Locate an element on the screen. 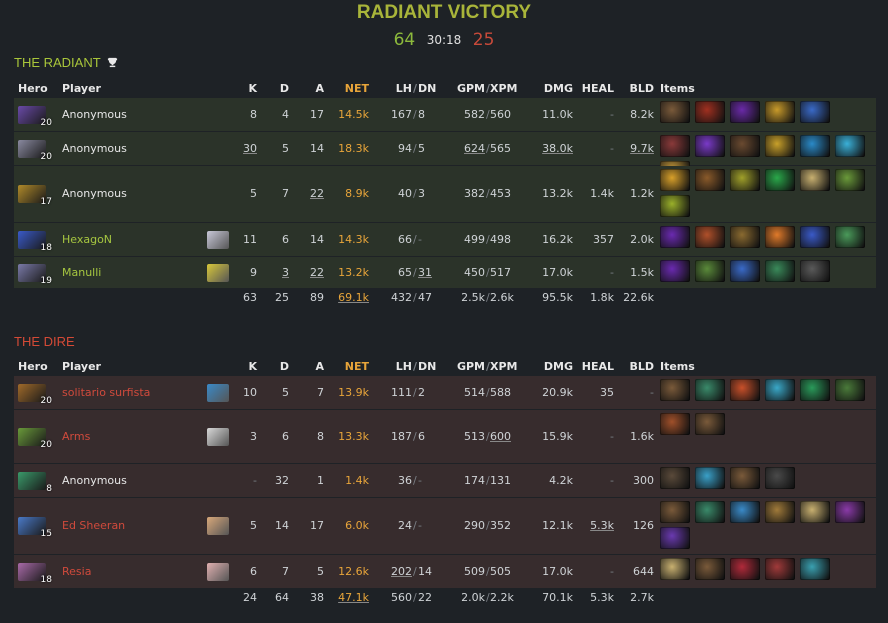 This screenshot has height=623, width=888. player-name: HexagoN is located at coordinates (87, 239).